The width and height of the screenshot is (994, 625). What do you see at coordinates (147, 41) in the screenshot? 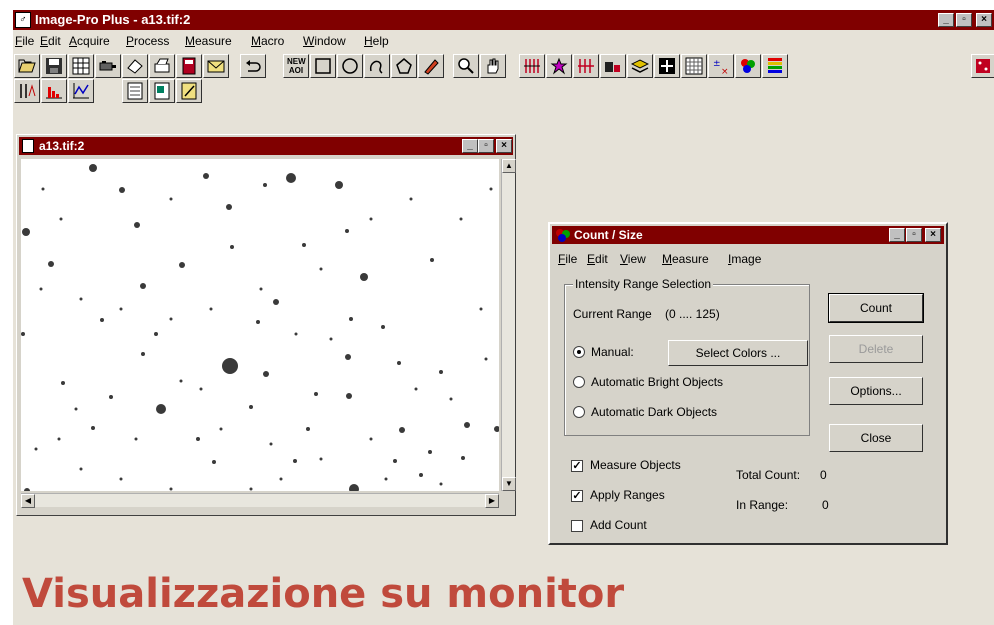
I see `menu-process: Process` at bounding box center [147, 41].